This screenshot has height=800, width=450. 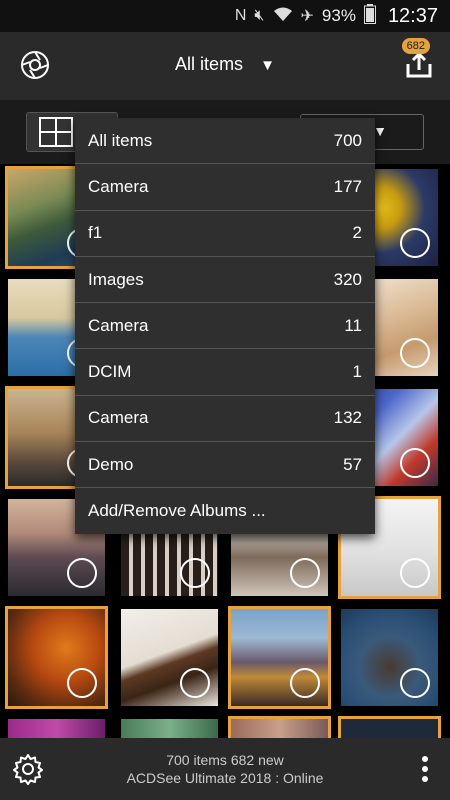 What do you see at coordinates (225, 778) in the screenshot?
I see `product-status: ACDSee Ultimate 2018 : Online` at bounding box center [225, 778].